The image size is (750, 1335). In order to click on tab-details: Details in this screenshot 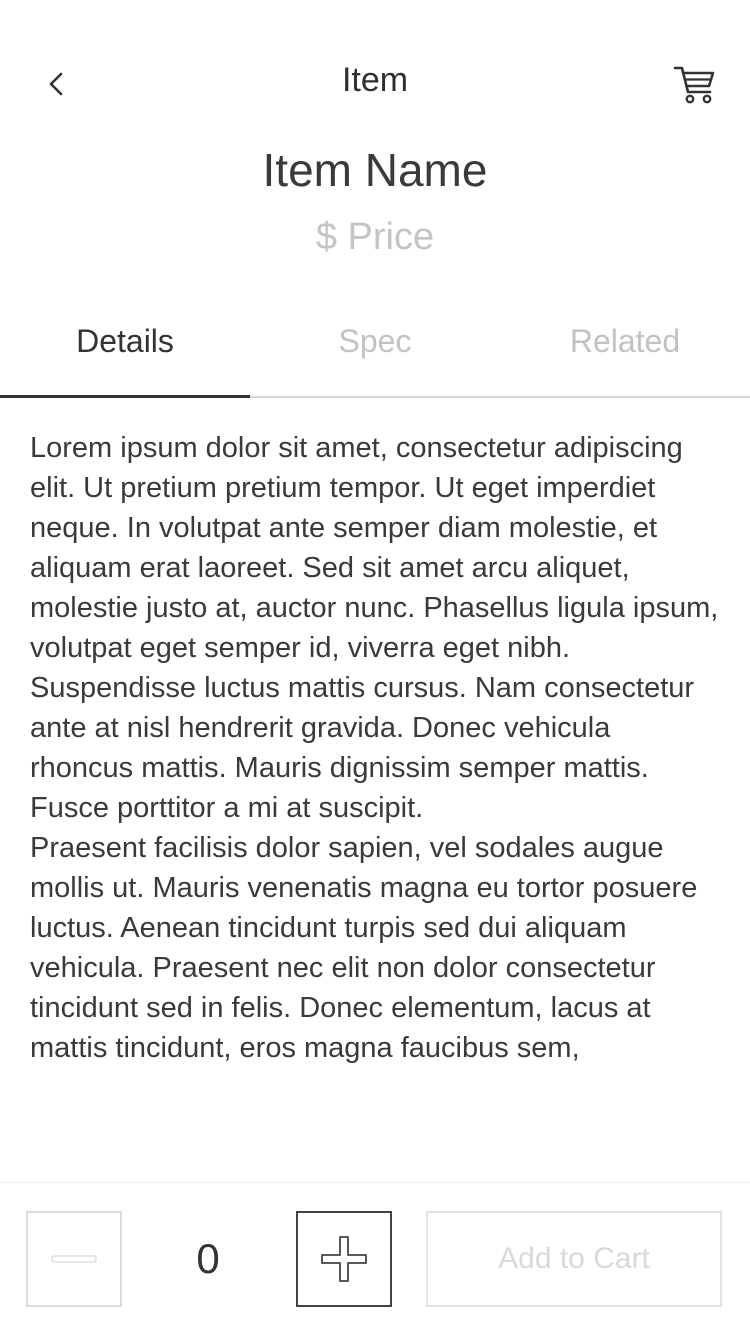, I will do `click(125, 349)`.